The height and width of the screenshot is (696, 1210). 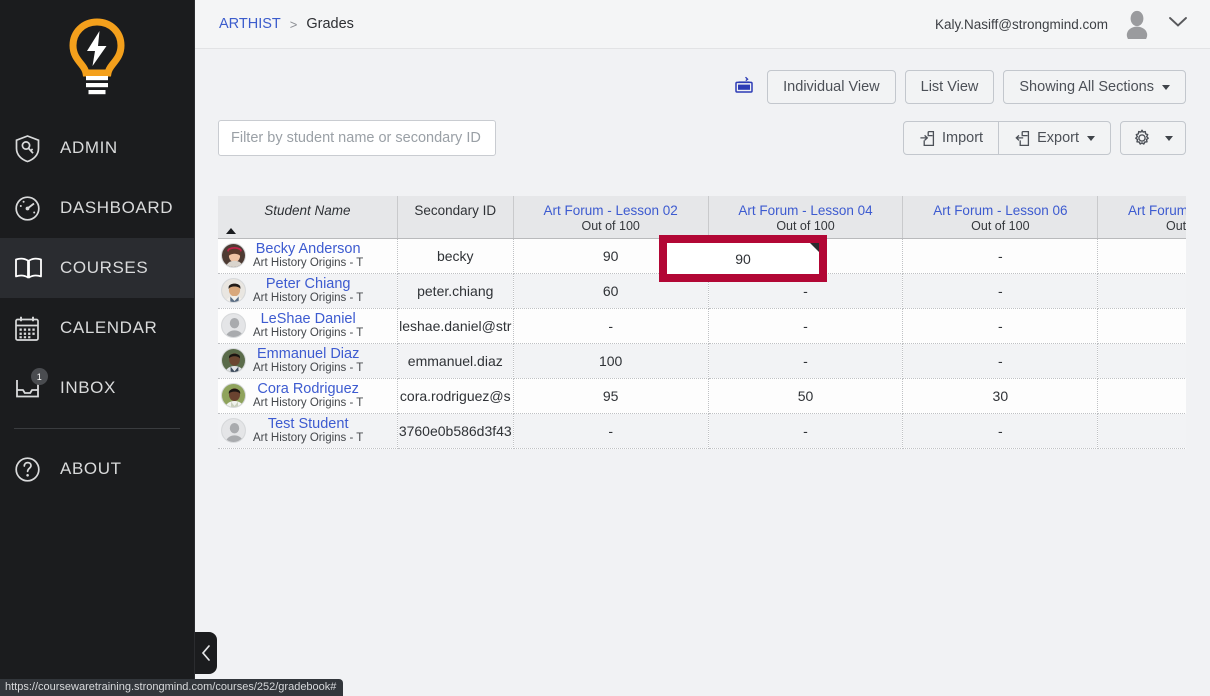 I want to click on sidebar-item-label: DASHBOARD, so click(x=117, y=207).